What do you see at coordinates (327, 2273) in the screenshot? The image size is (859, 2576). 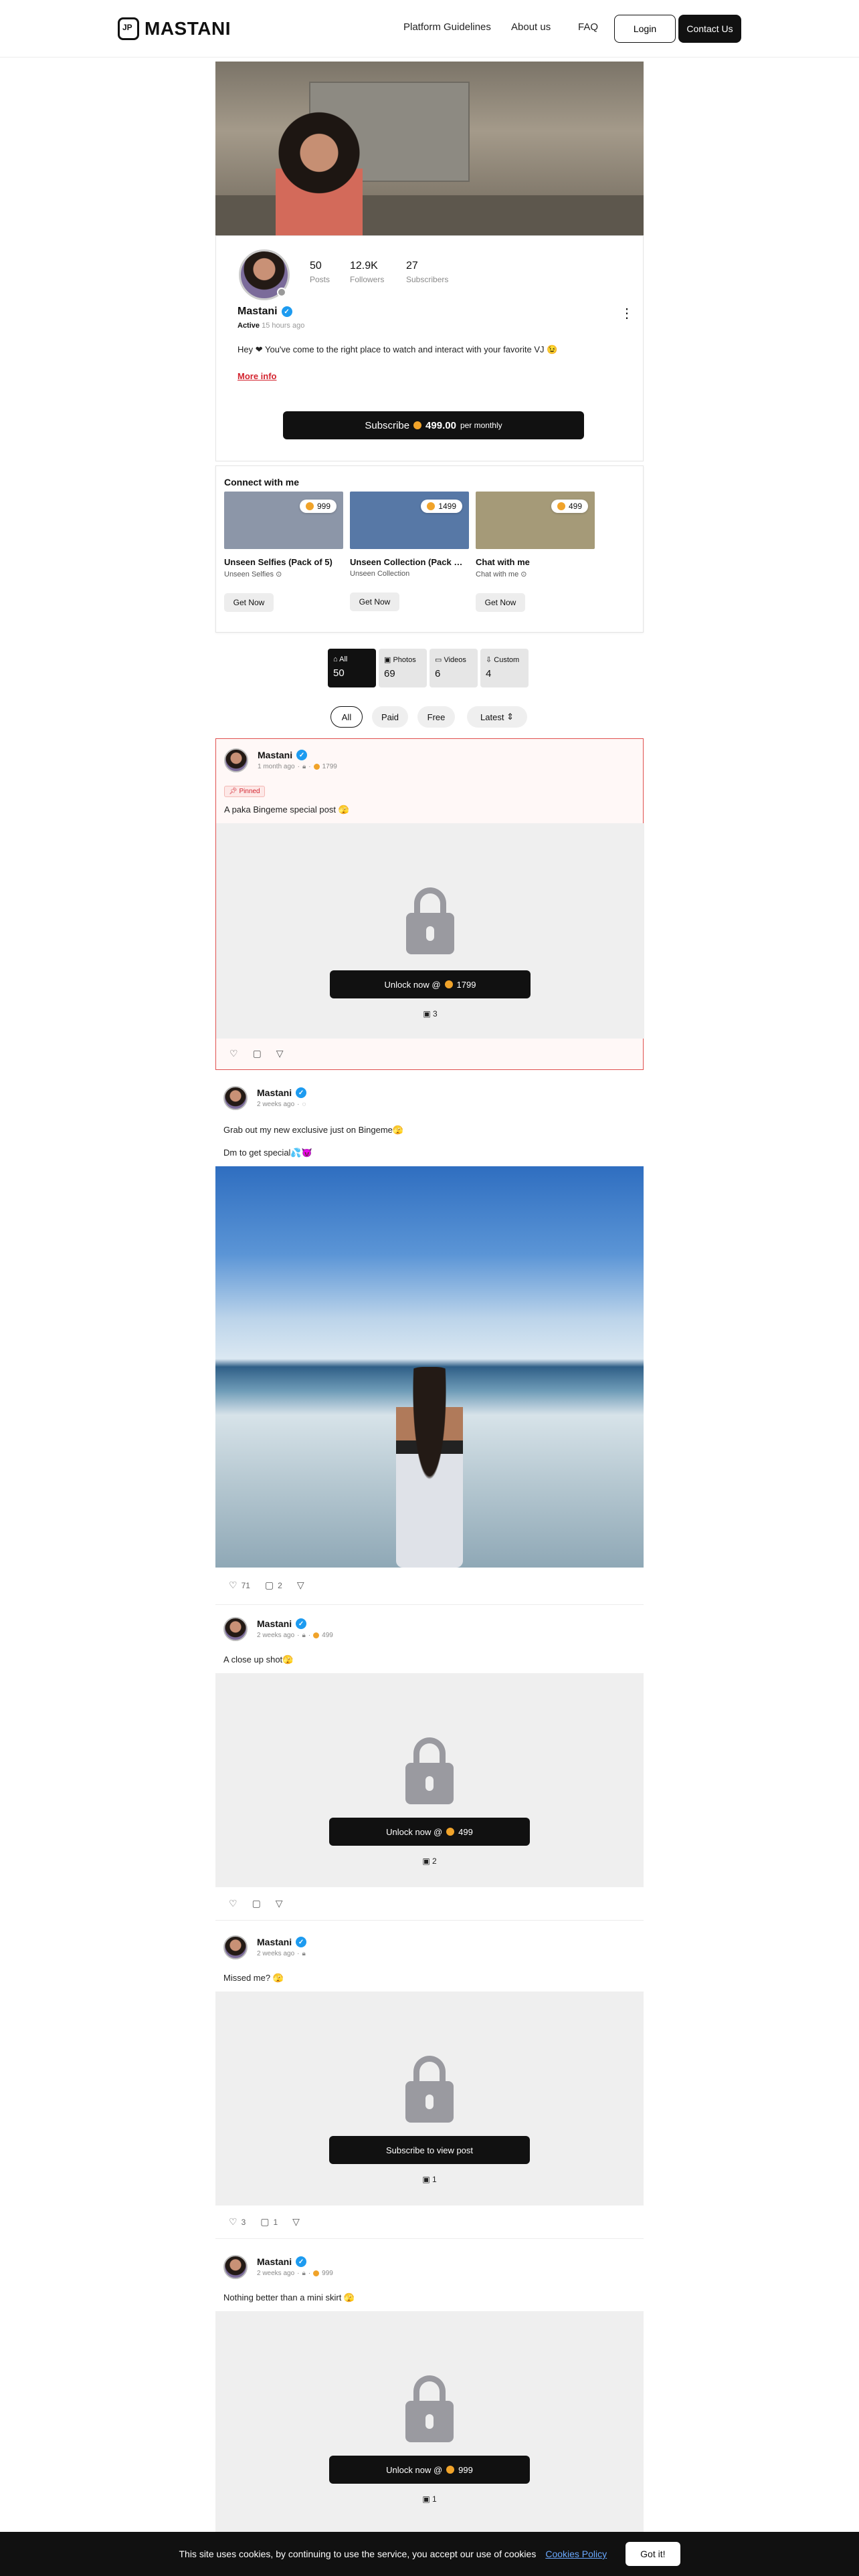 I see `post-price: 999` at bounding box center [327, 2273].